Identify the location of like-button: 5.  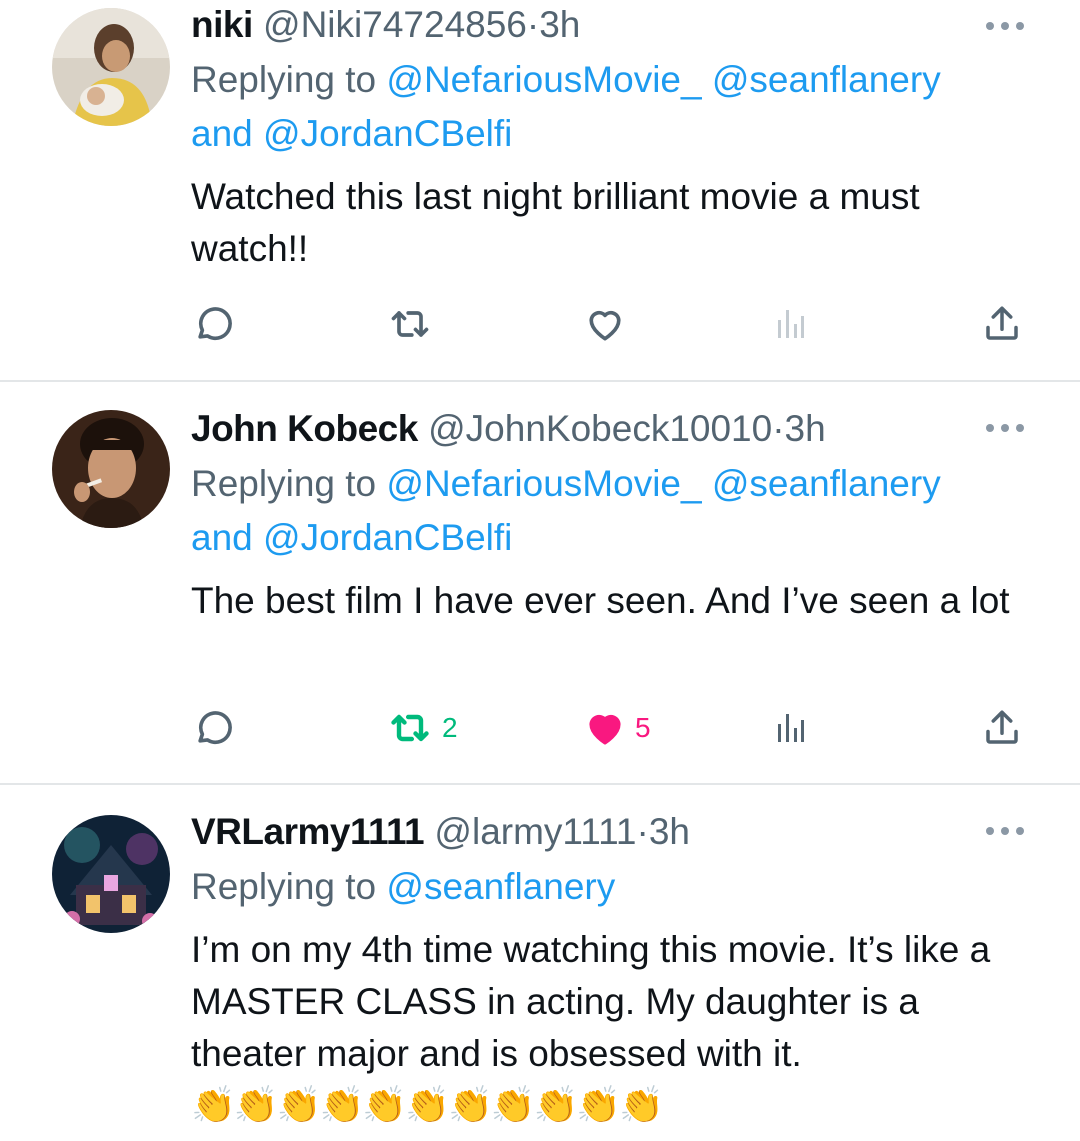
(617, 728).